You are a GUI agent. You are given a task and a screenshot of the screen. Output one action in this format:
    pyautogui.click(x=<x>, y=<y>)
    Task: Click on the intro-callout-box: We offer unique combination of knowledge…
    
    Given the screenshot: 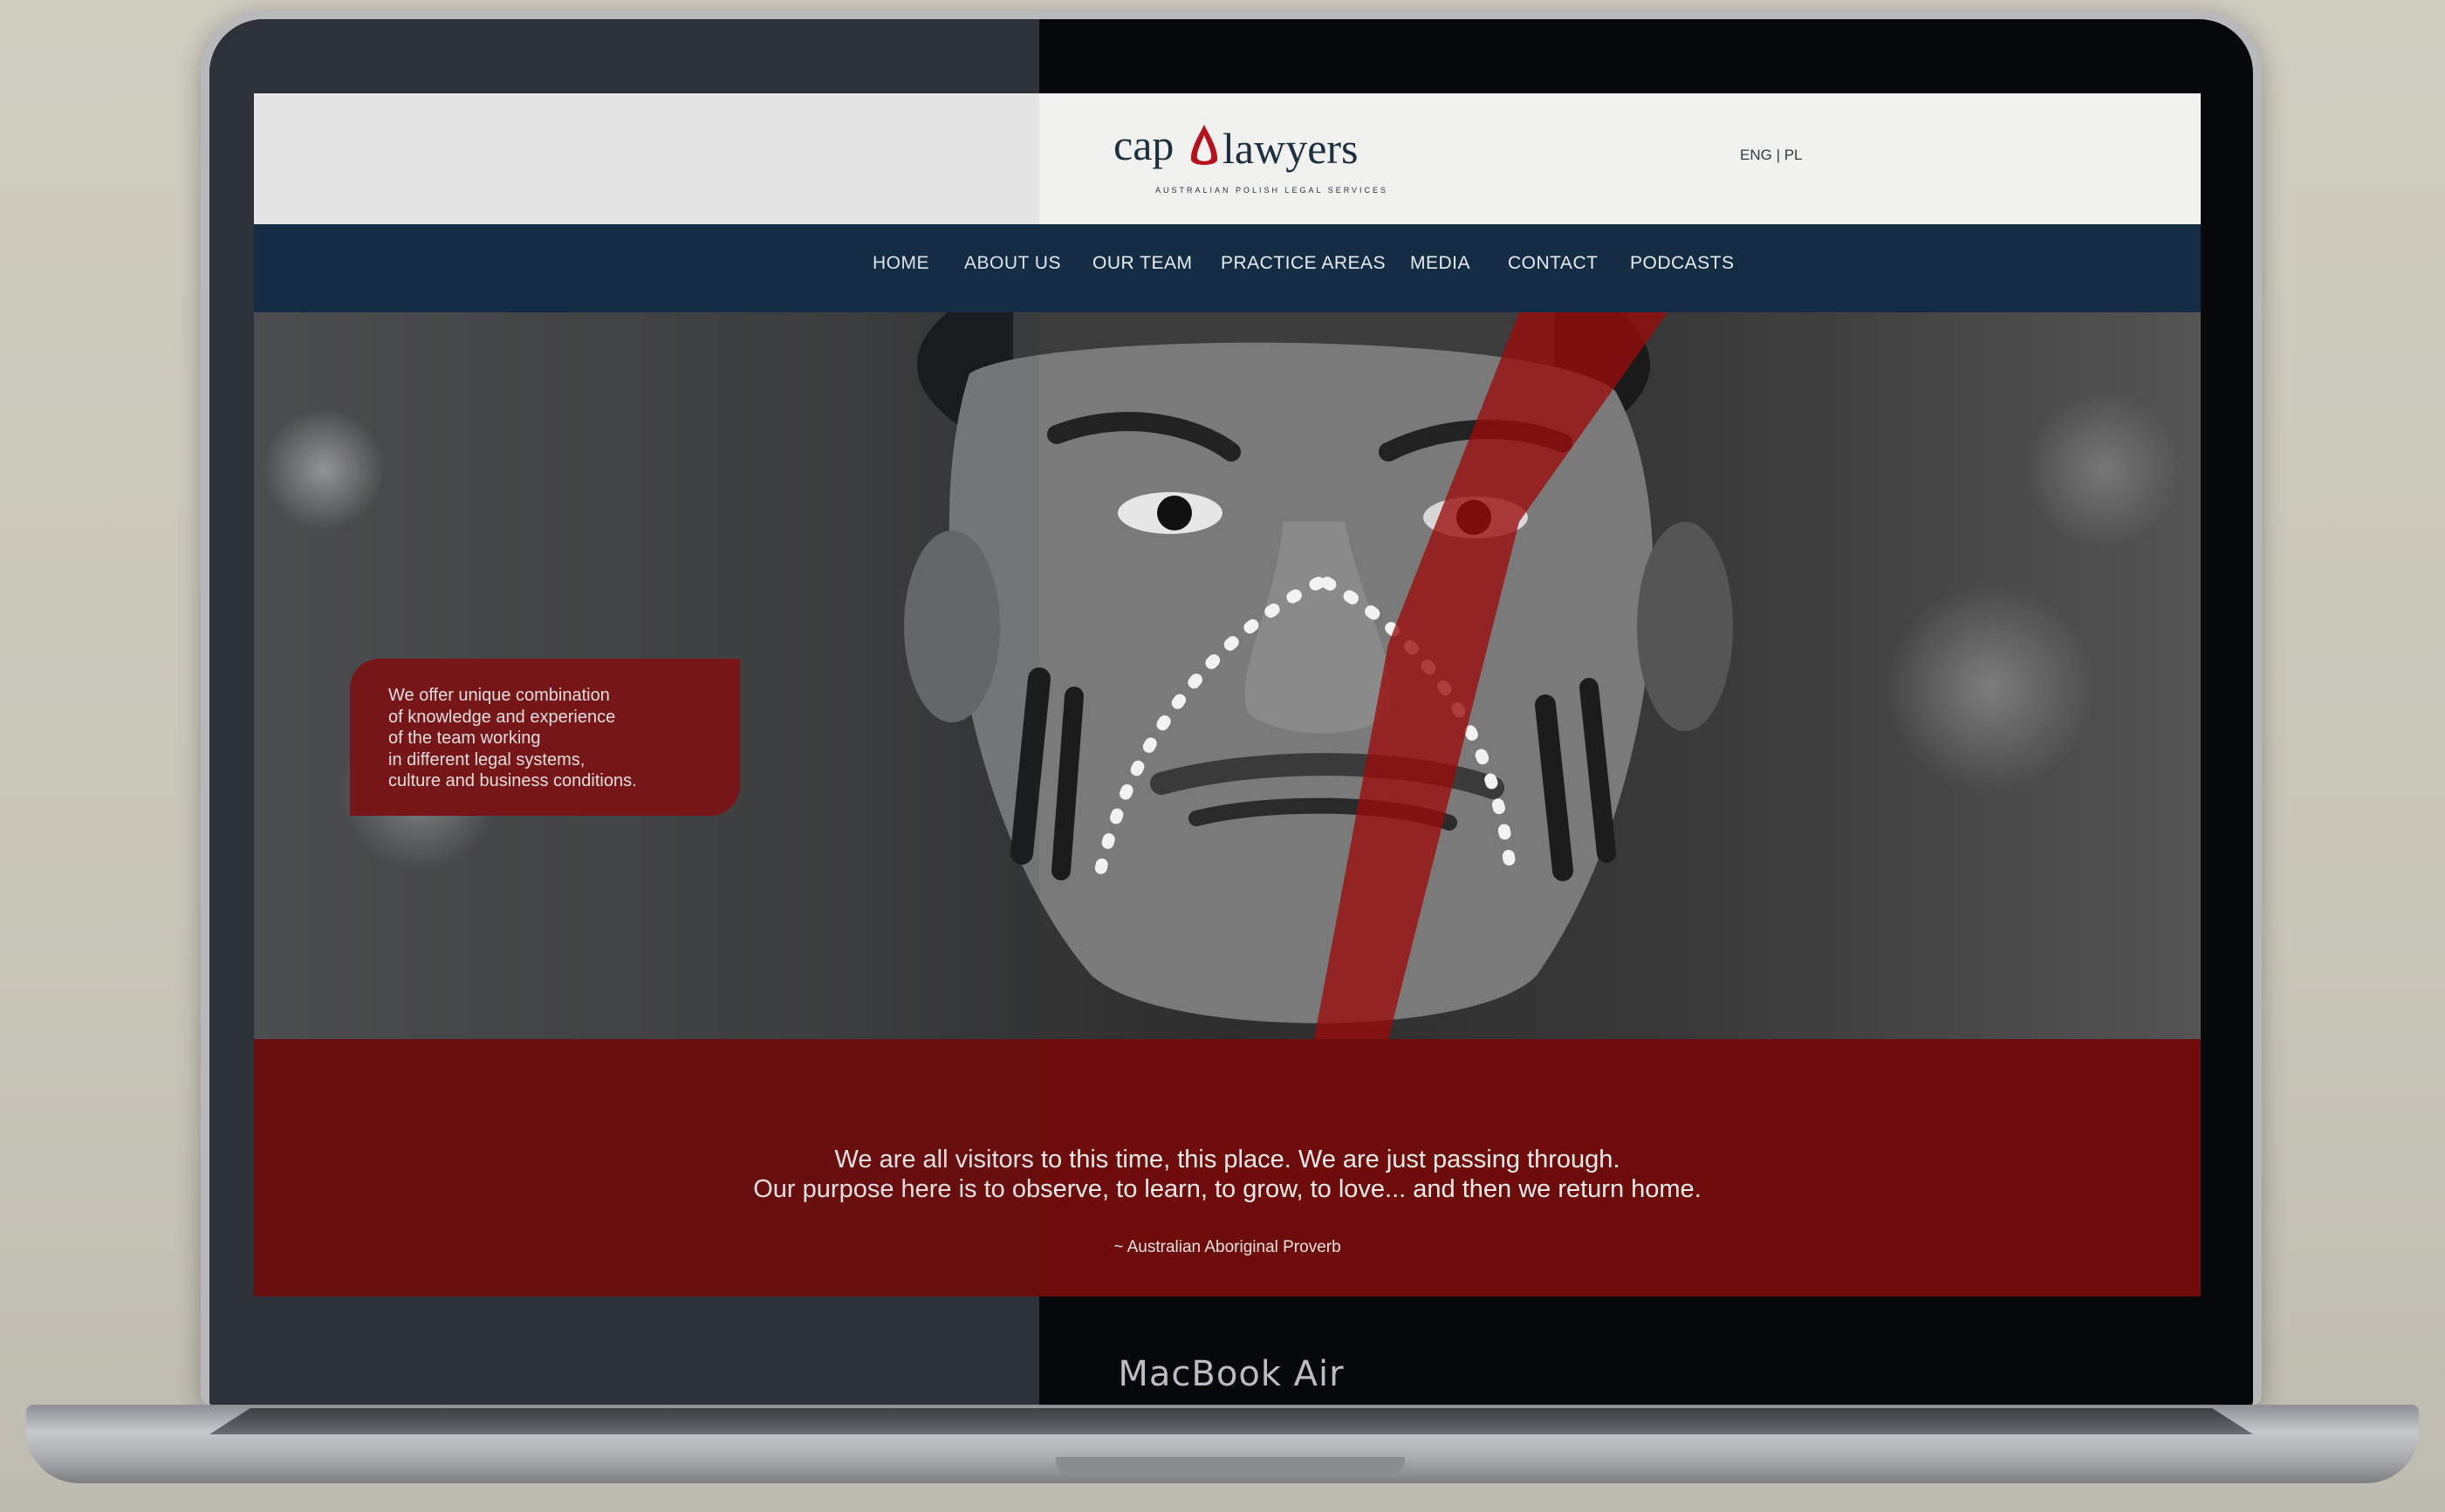 What is the action you would take?
    pyautogui.click(x=545, y=737)
    